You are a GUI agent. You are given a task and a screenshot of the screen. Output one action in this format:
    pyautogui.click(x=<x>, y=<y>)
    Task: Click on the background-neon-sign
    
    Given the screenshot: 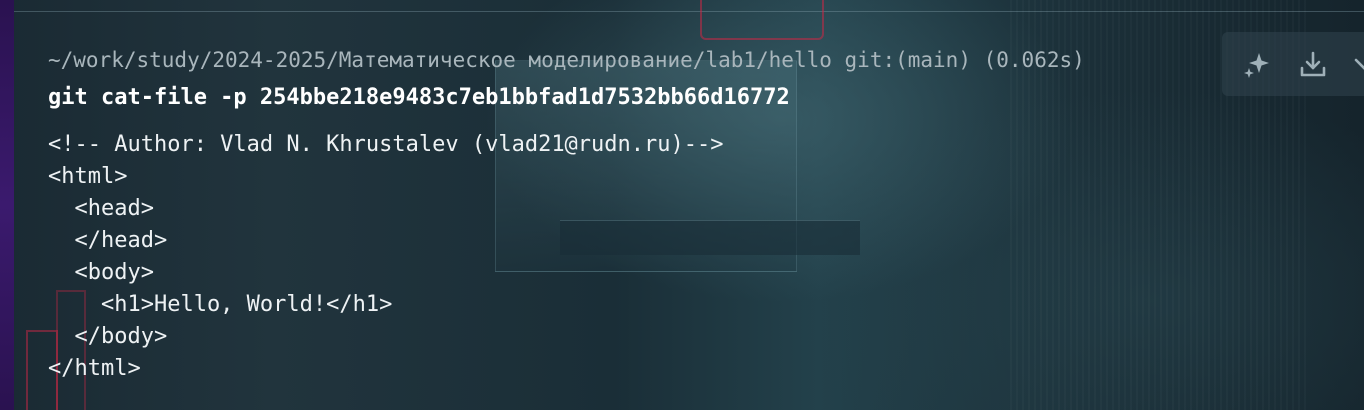 What is the action you would take?
    pyautogui.click(x=762, y=20)
    